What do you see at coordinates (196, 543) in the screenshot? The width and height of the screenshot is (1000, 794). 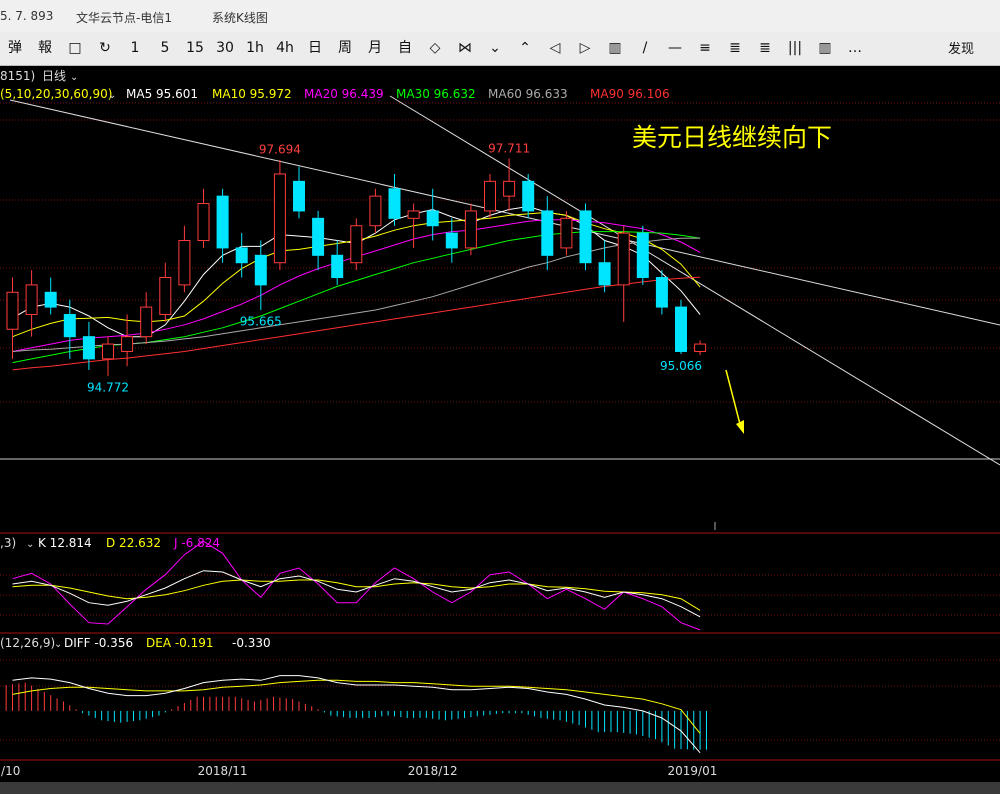 I see `kdj-legend-j: J -6.824` at bounding box center [196, 543].